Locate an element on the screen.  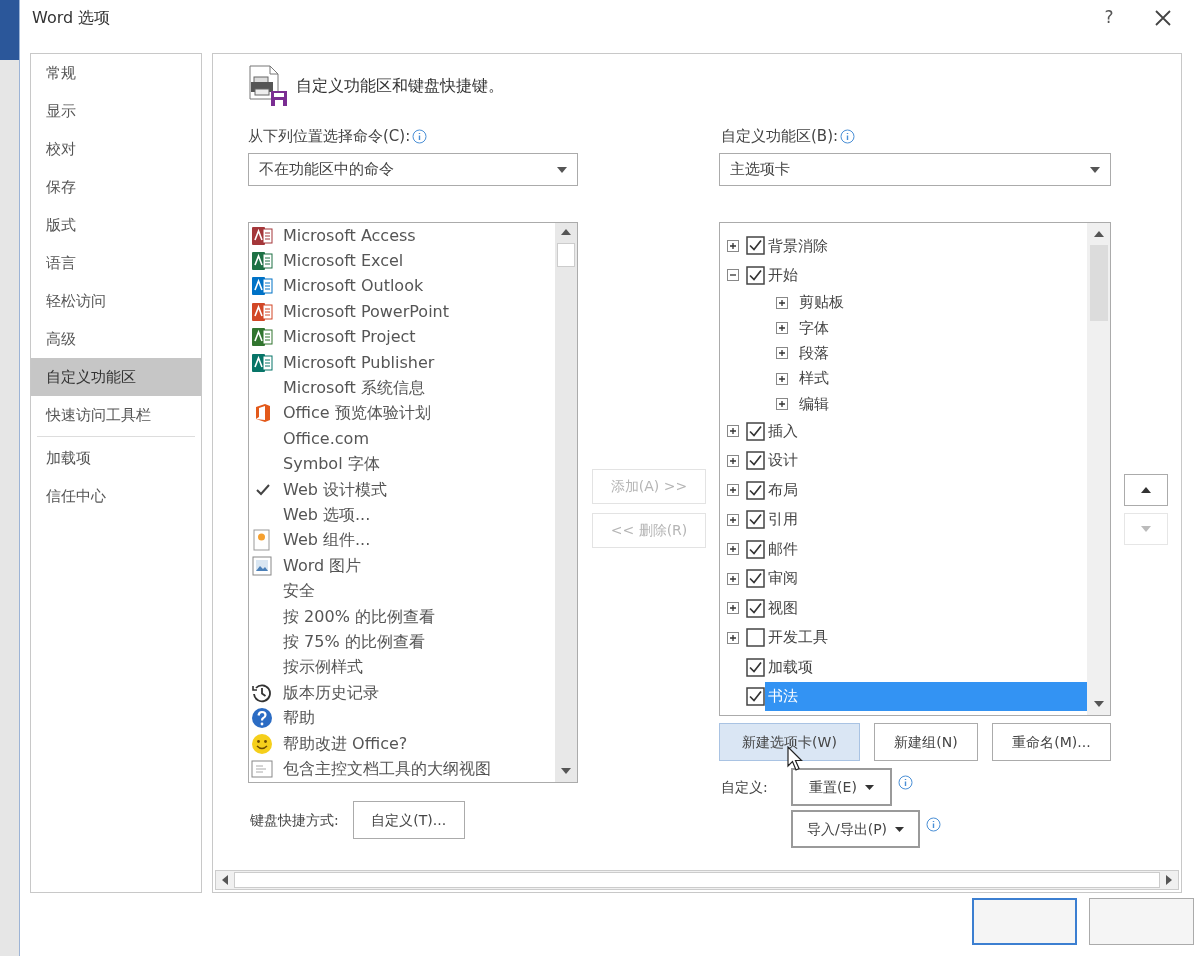
list-item: Word 图片 is located at coordinates (322, 565).